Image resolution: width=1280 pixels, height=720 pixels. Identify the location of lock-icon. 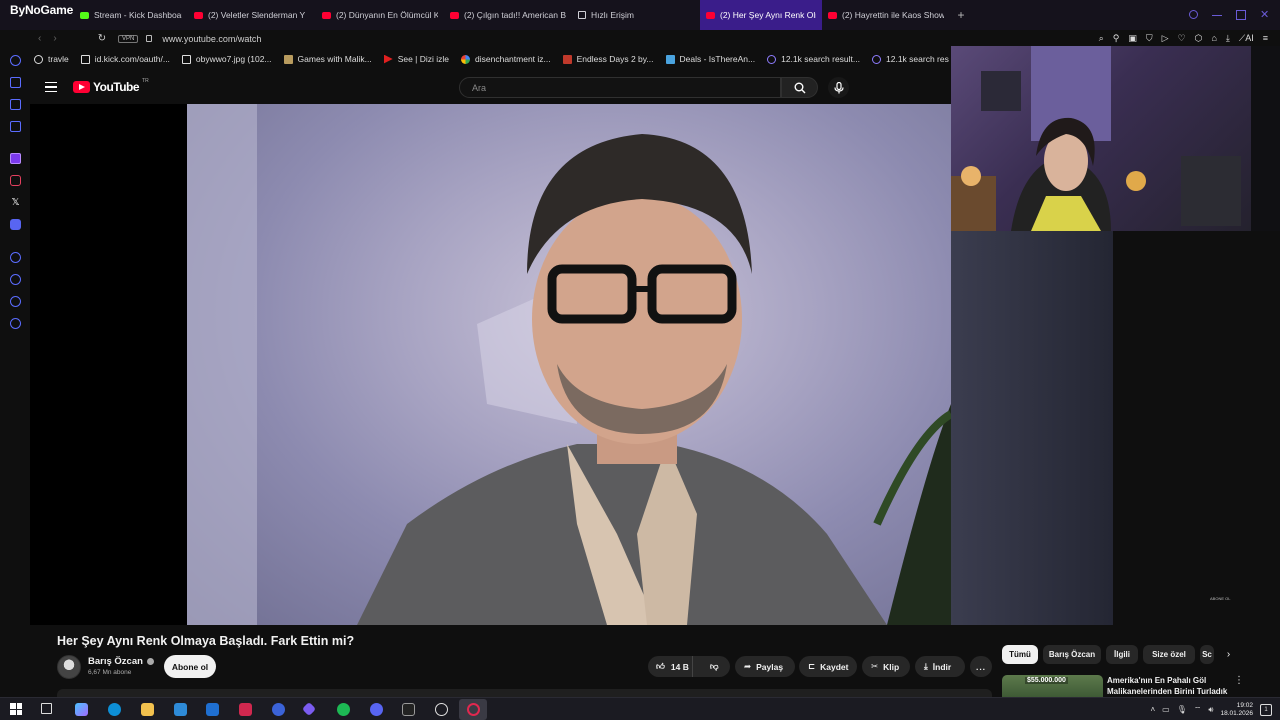
(149, 38).